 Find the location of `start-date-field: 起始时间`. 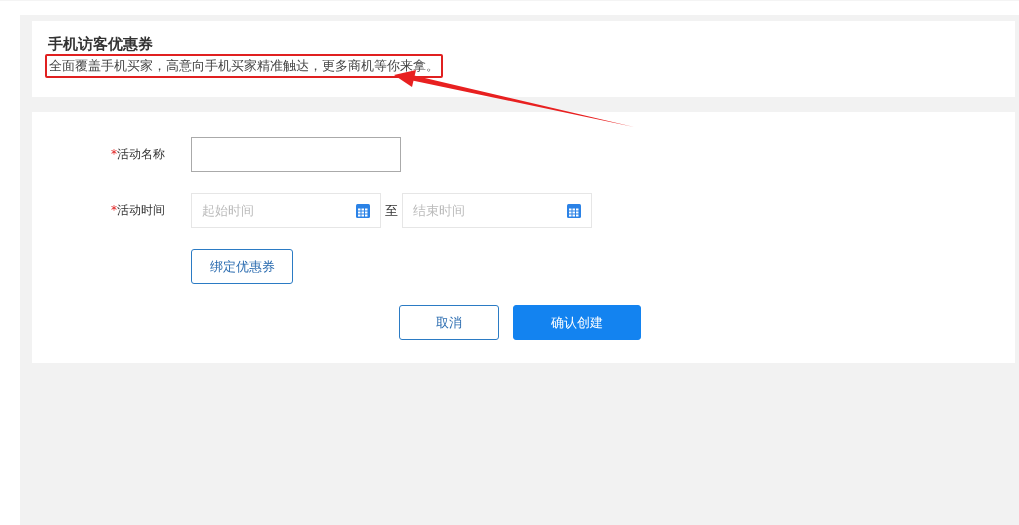

start-date-field: 起始时间 is located at coordinates (286, 210).